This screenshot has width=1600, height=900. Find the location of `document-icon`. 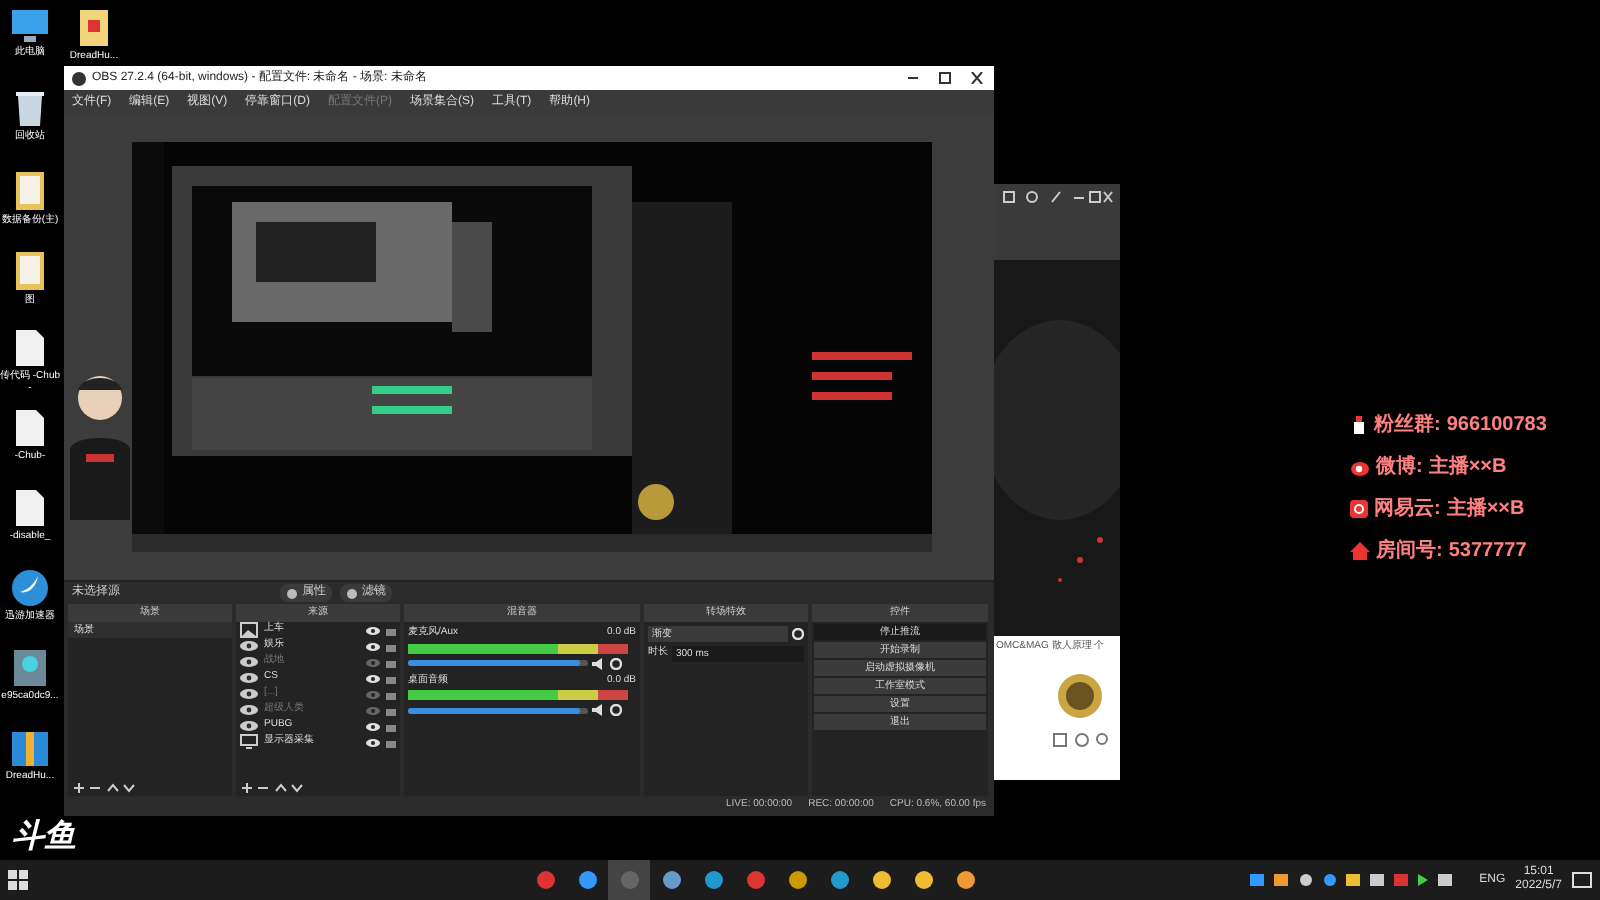

document-icon is located at coordinates (94, 28).